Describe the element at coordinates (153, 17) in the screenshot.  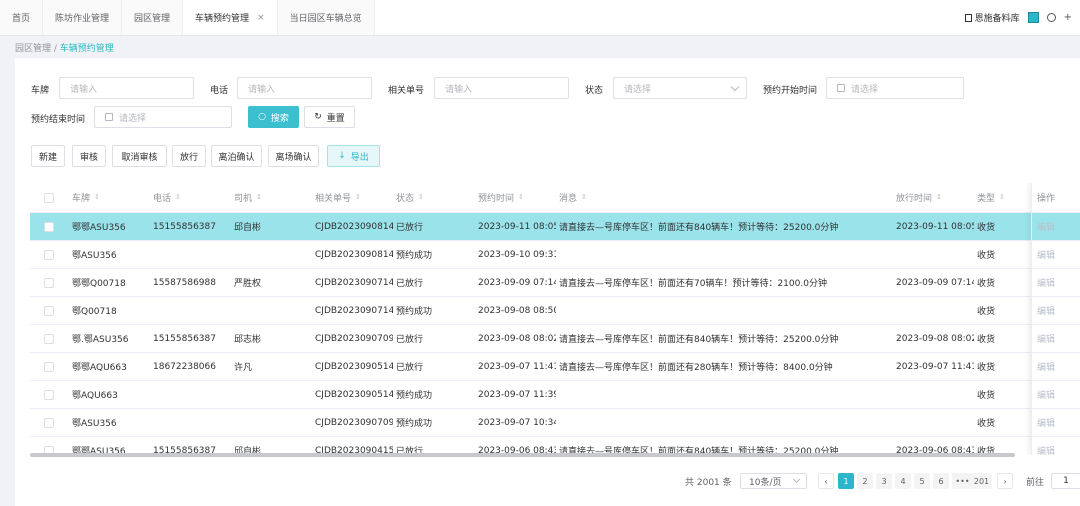
I see `tab-2: 园区管理` at that location.